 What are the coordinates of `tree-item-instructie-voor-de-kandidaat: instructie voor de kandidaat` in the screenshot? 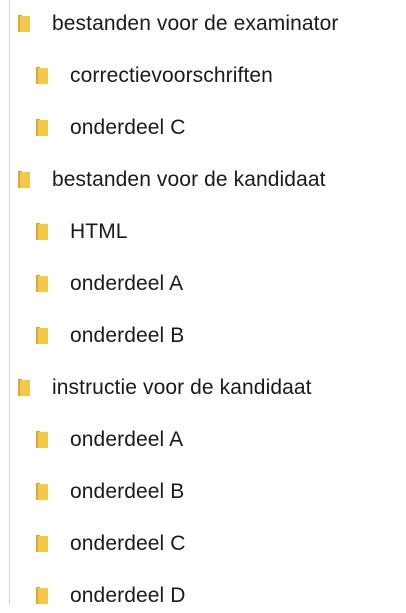 It's located at (164, 388).